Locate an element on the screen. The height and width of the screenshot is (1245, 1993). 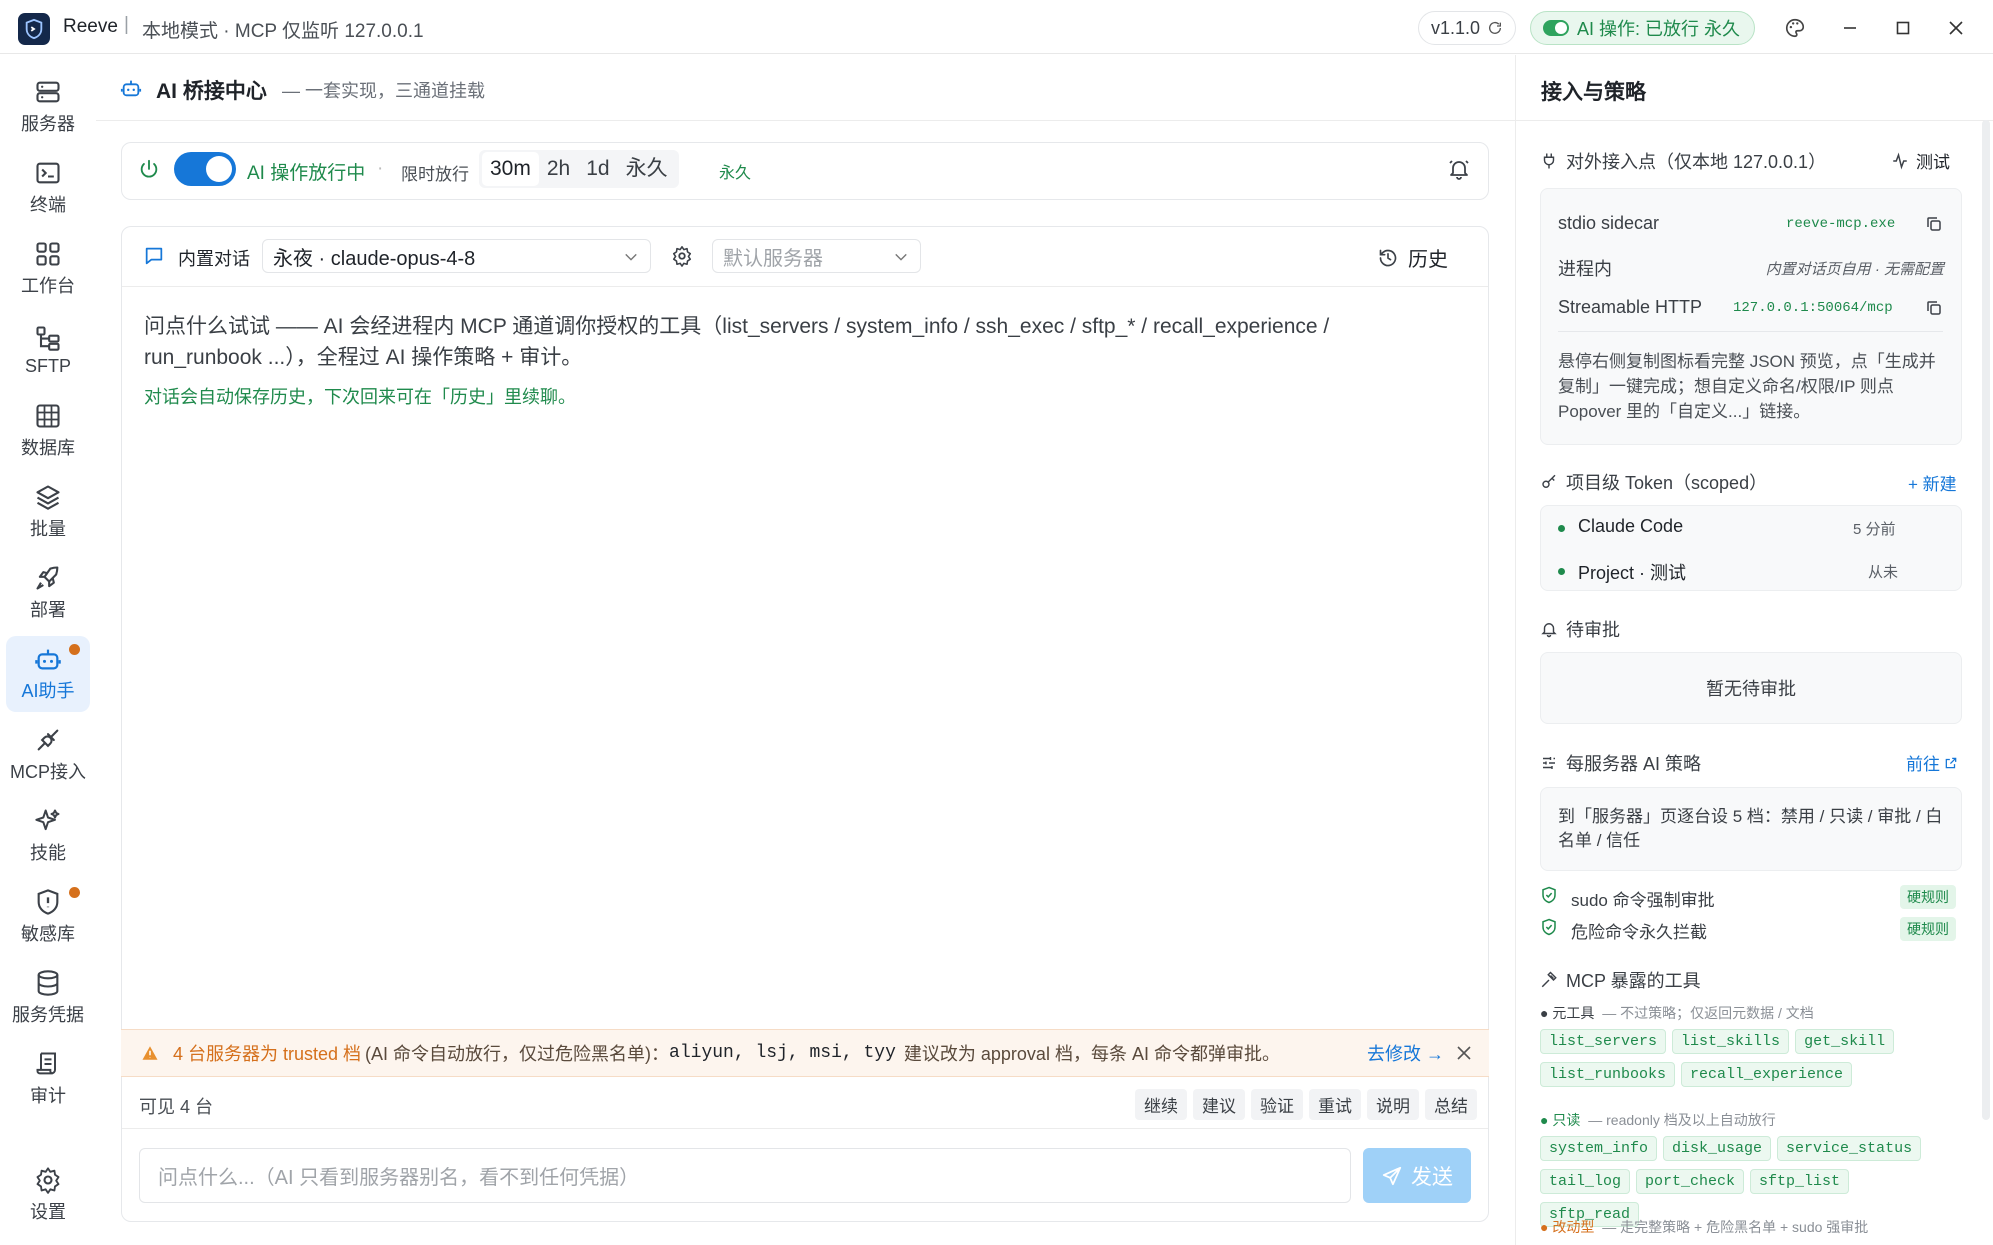
sidebar-item-label: 终端 is located at coordinates (48, 205).